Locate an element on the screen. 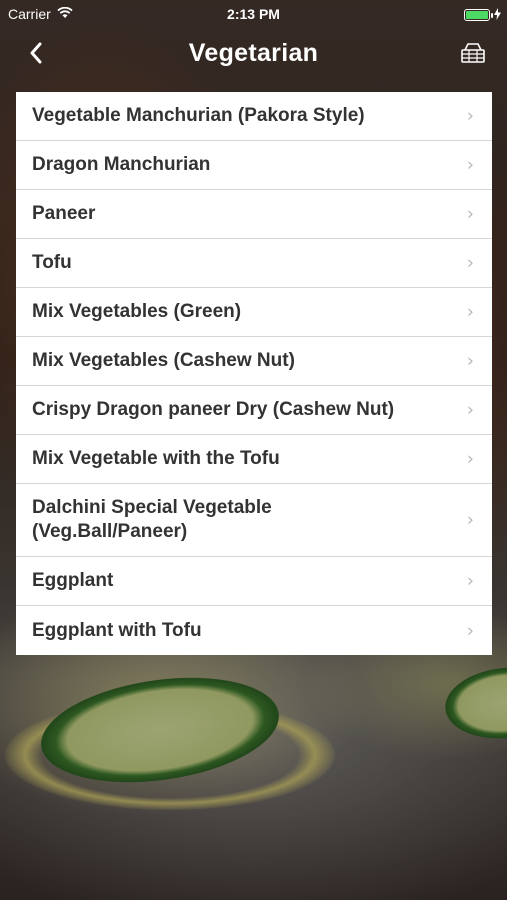 This screenshot has height=900, width=507. list-item: Dragon Manchurian › is located at coordinates (254, 165).